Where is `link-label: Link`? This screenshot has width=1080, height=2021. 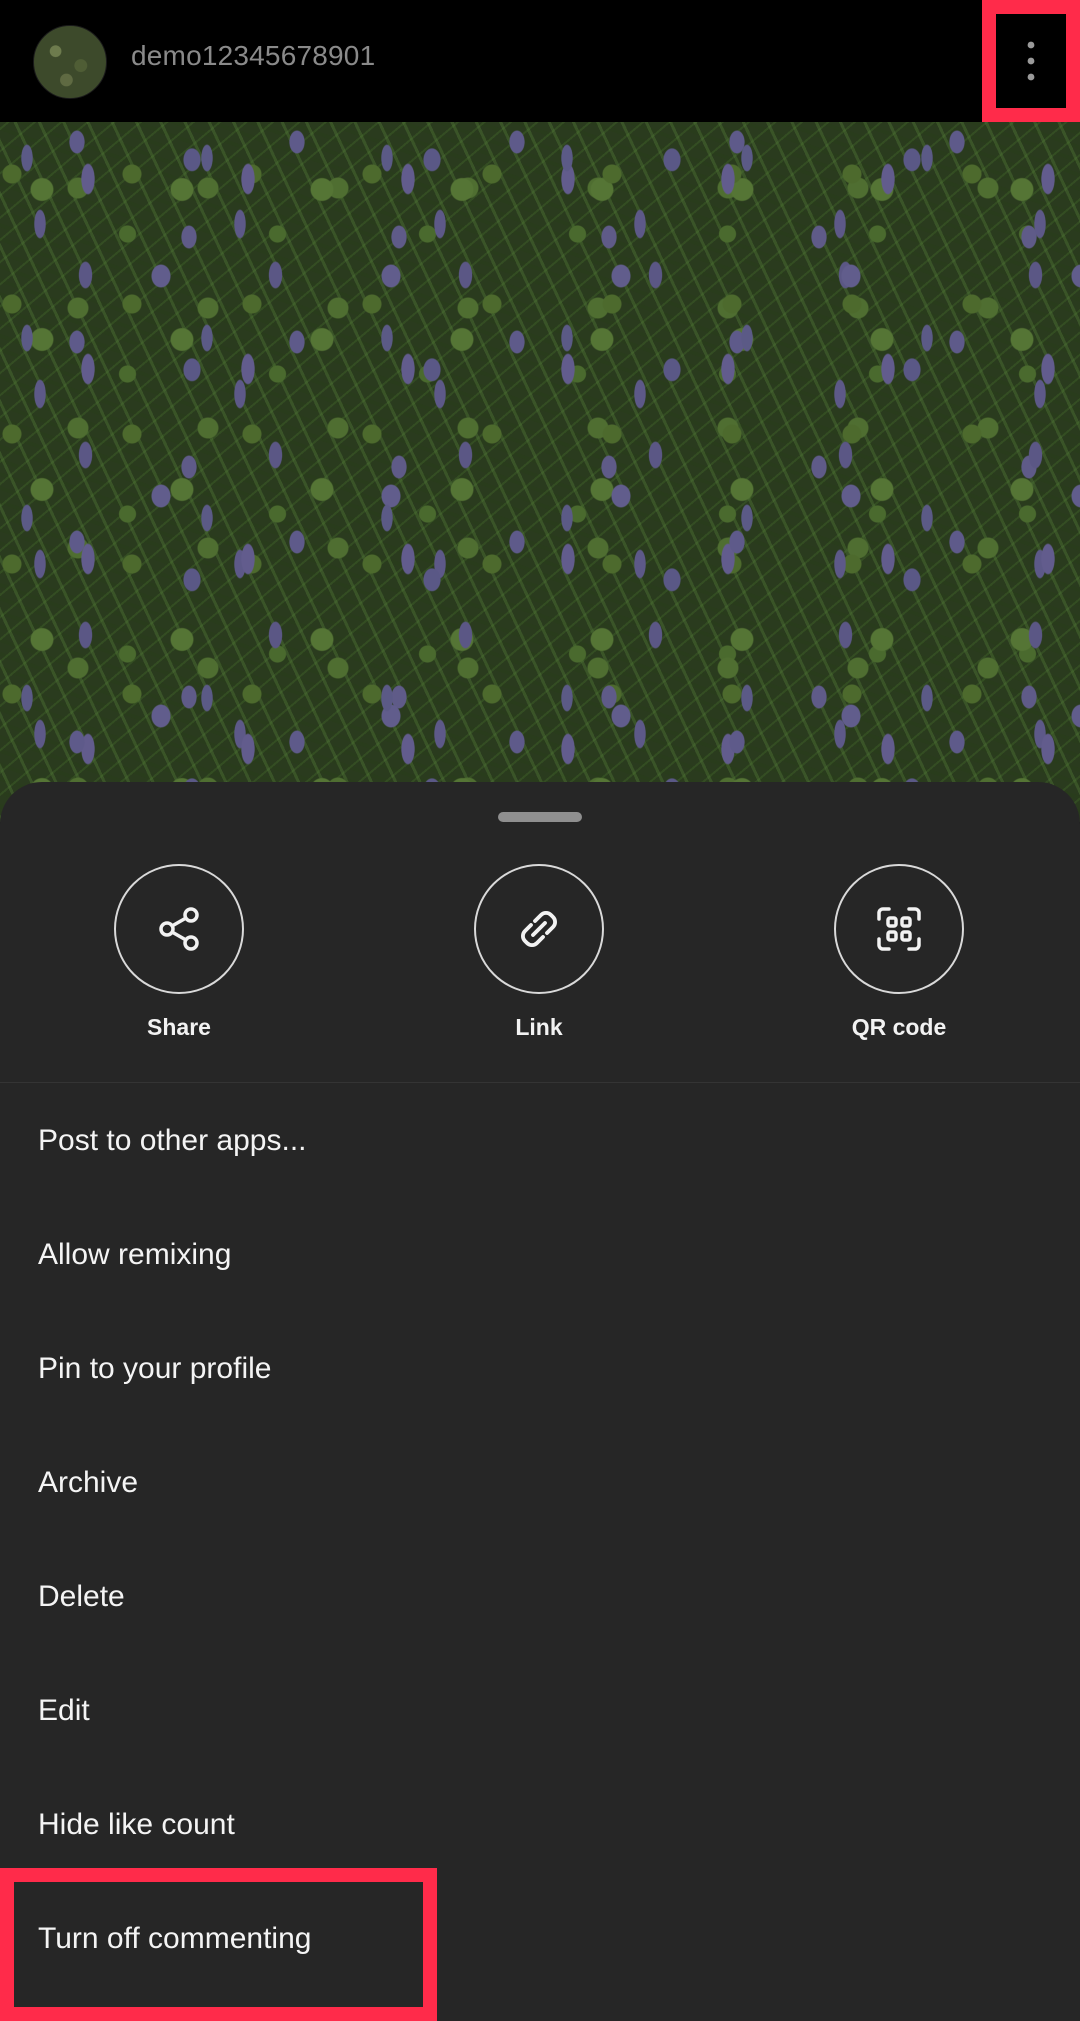 link-label: Link is located at coordinates (539, 1027).